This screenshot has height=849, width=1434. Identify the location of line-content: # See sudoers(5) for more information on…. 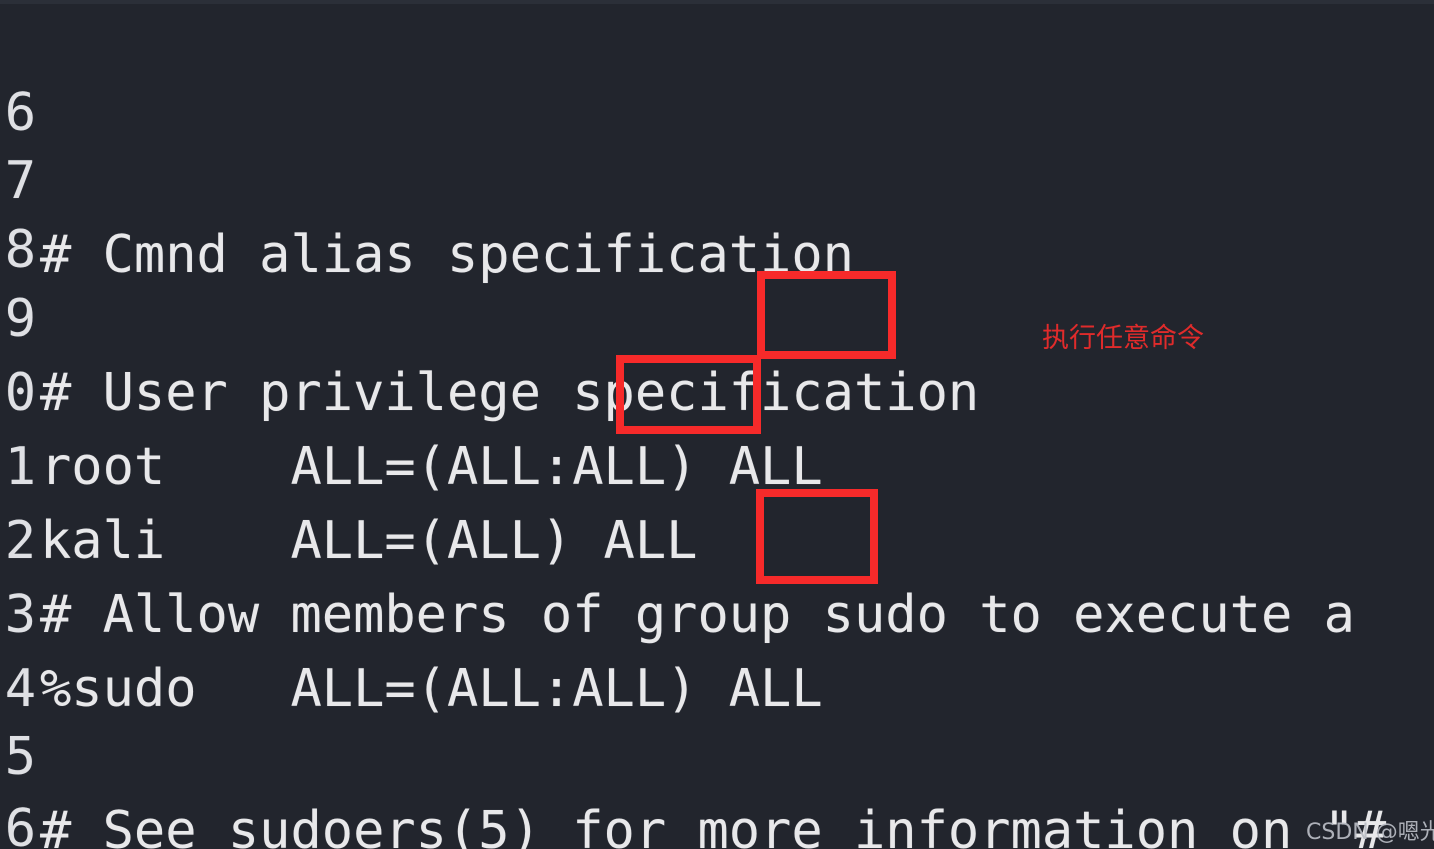
(713, 825).